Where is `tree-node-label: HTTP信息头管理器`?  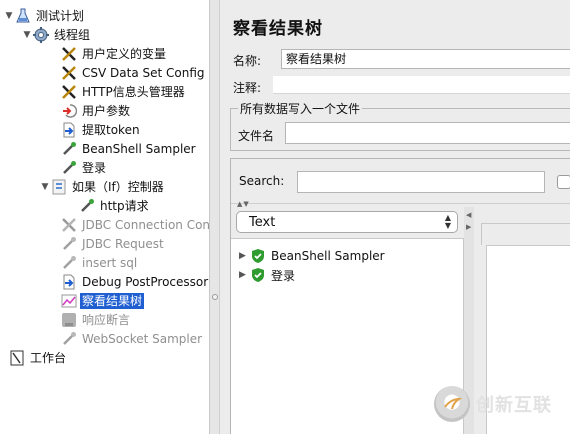
tree-node-label: HTTP信息头管理器 is located at coordinates (133, 92).